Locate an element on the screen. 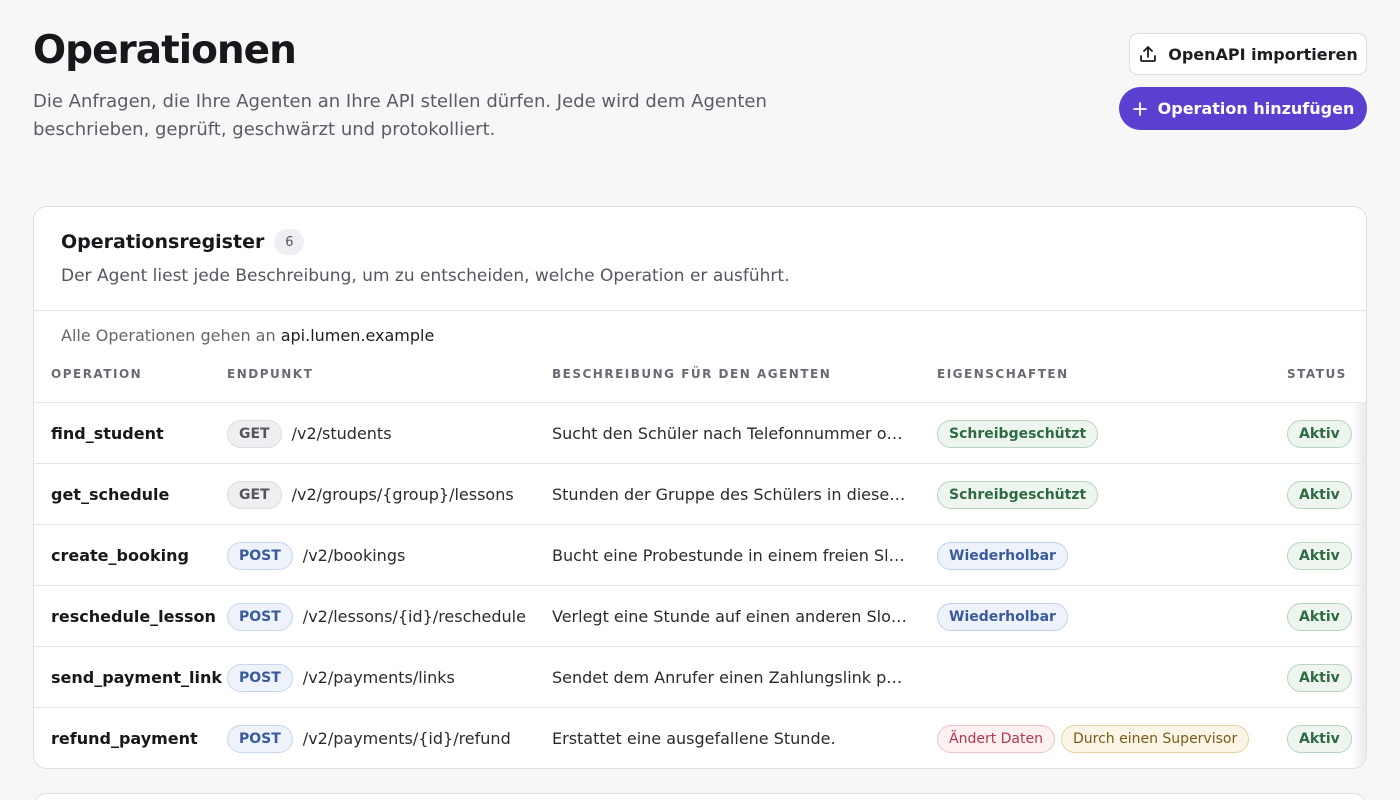 This screenshot has height=800, width=1400. import-openapi-label: OpenAPI importieren is located at coordinates (1263, 54).